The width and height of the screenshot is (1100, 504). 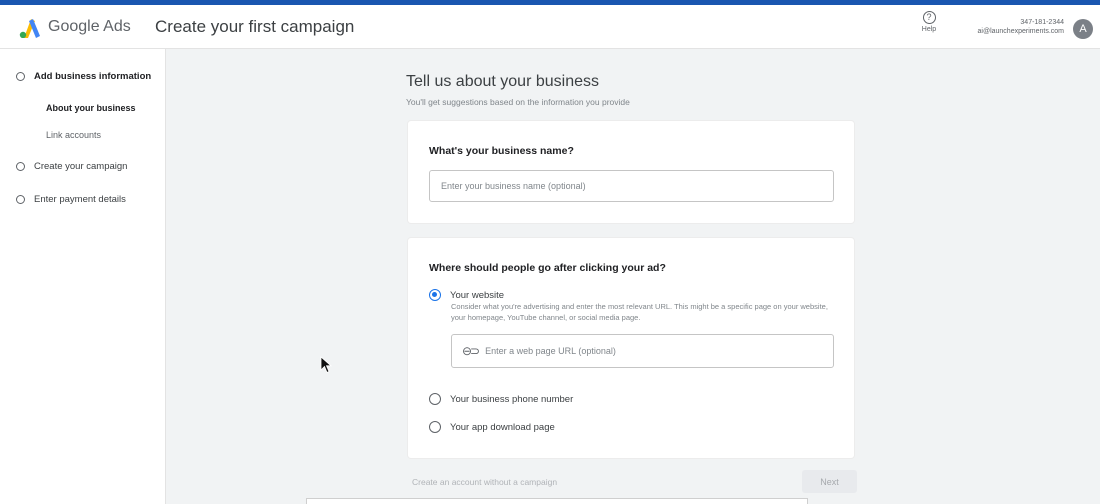 I want to click on page-title: Create your first campaign, so click(x=255, y=26).